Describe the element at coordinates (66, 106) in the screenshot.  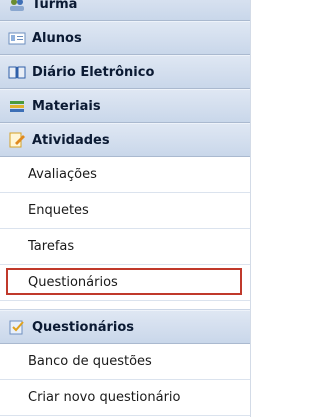
I see `menu-header-label: Materiais` at that location.